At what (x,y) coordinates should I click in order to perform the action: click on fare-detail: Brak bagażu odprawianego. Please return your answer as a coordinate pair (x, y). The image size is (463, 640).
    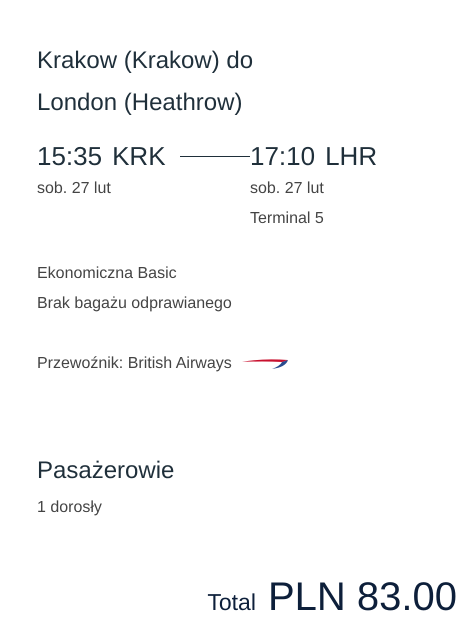
    Looking at the image, I should click on (135, 304).